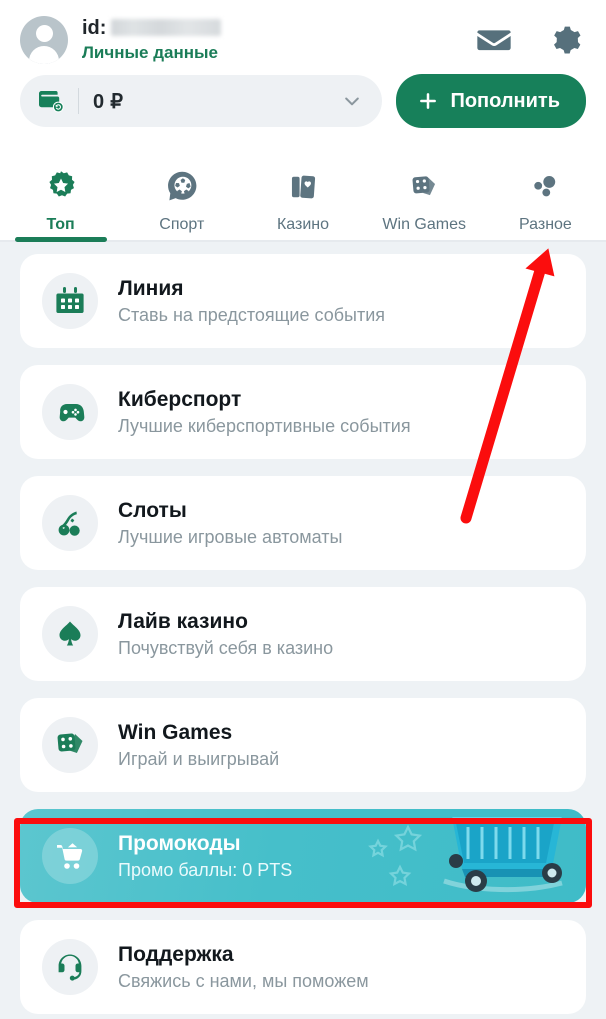  Describe the element at coordinates (243, 980) in the screenshot. I see `list-item-subtitle: Свяжись с нами, мы поможем` at that location.